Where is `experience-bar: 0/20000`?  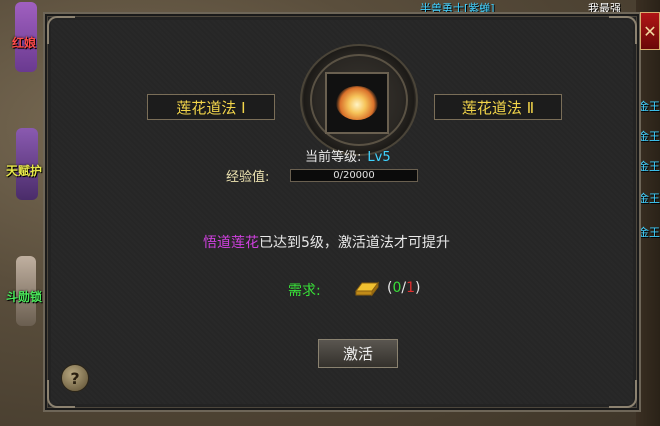
experience-bar: 0/20000 is located at coordinates (354, 175).